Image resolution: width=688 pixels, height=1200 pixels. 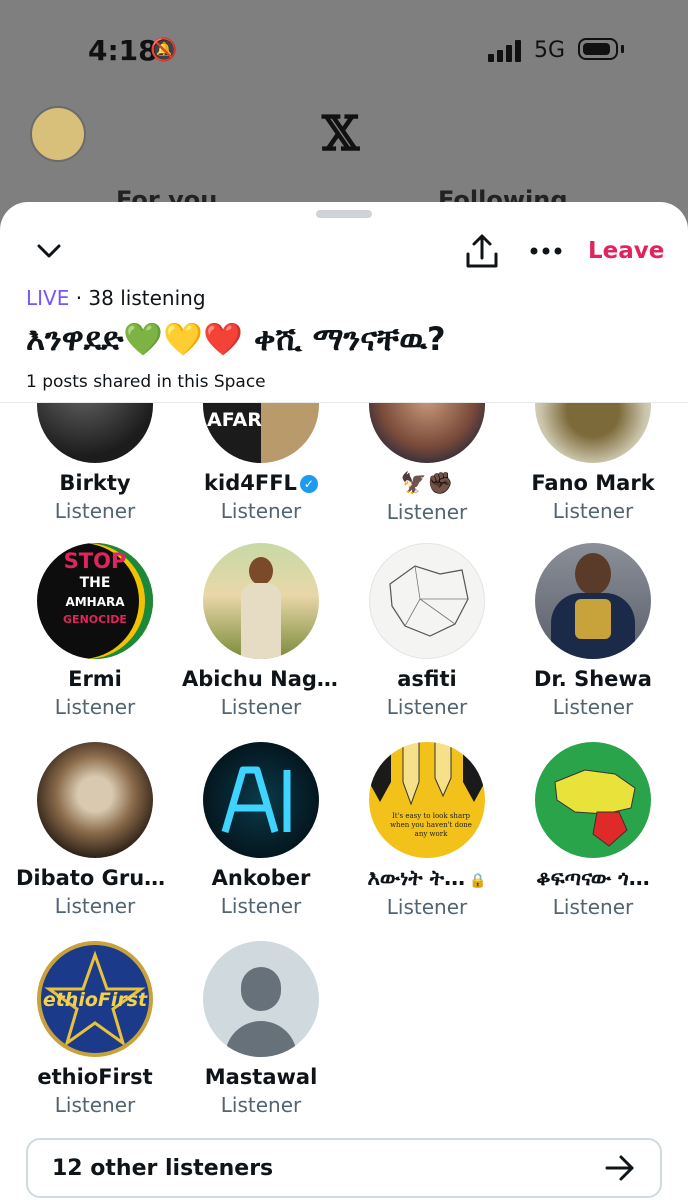 I want to click on participant-name: Ermi, so click(x=95, y=679).